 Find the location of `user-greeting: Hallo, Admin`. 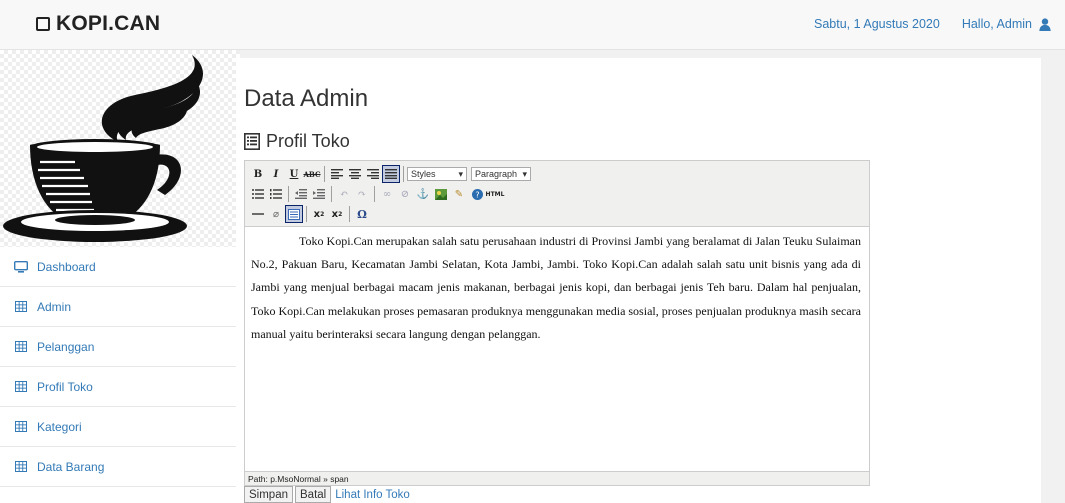

user-greeting: Hallo, Admin is located at coordinates (997, 24).